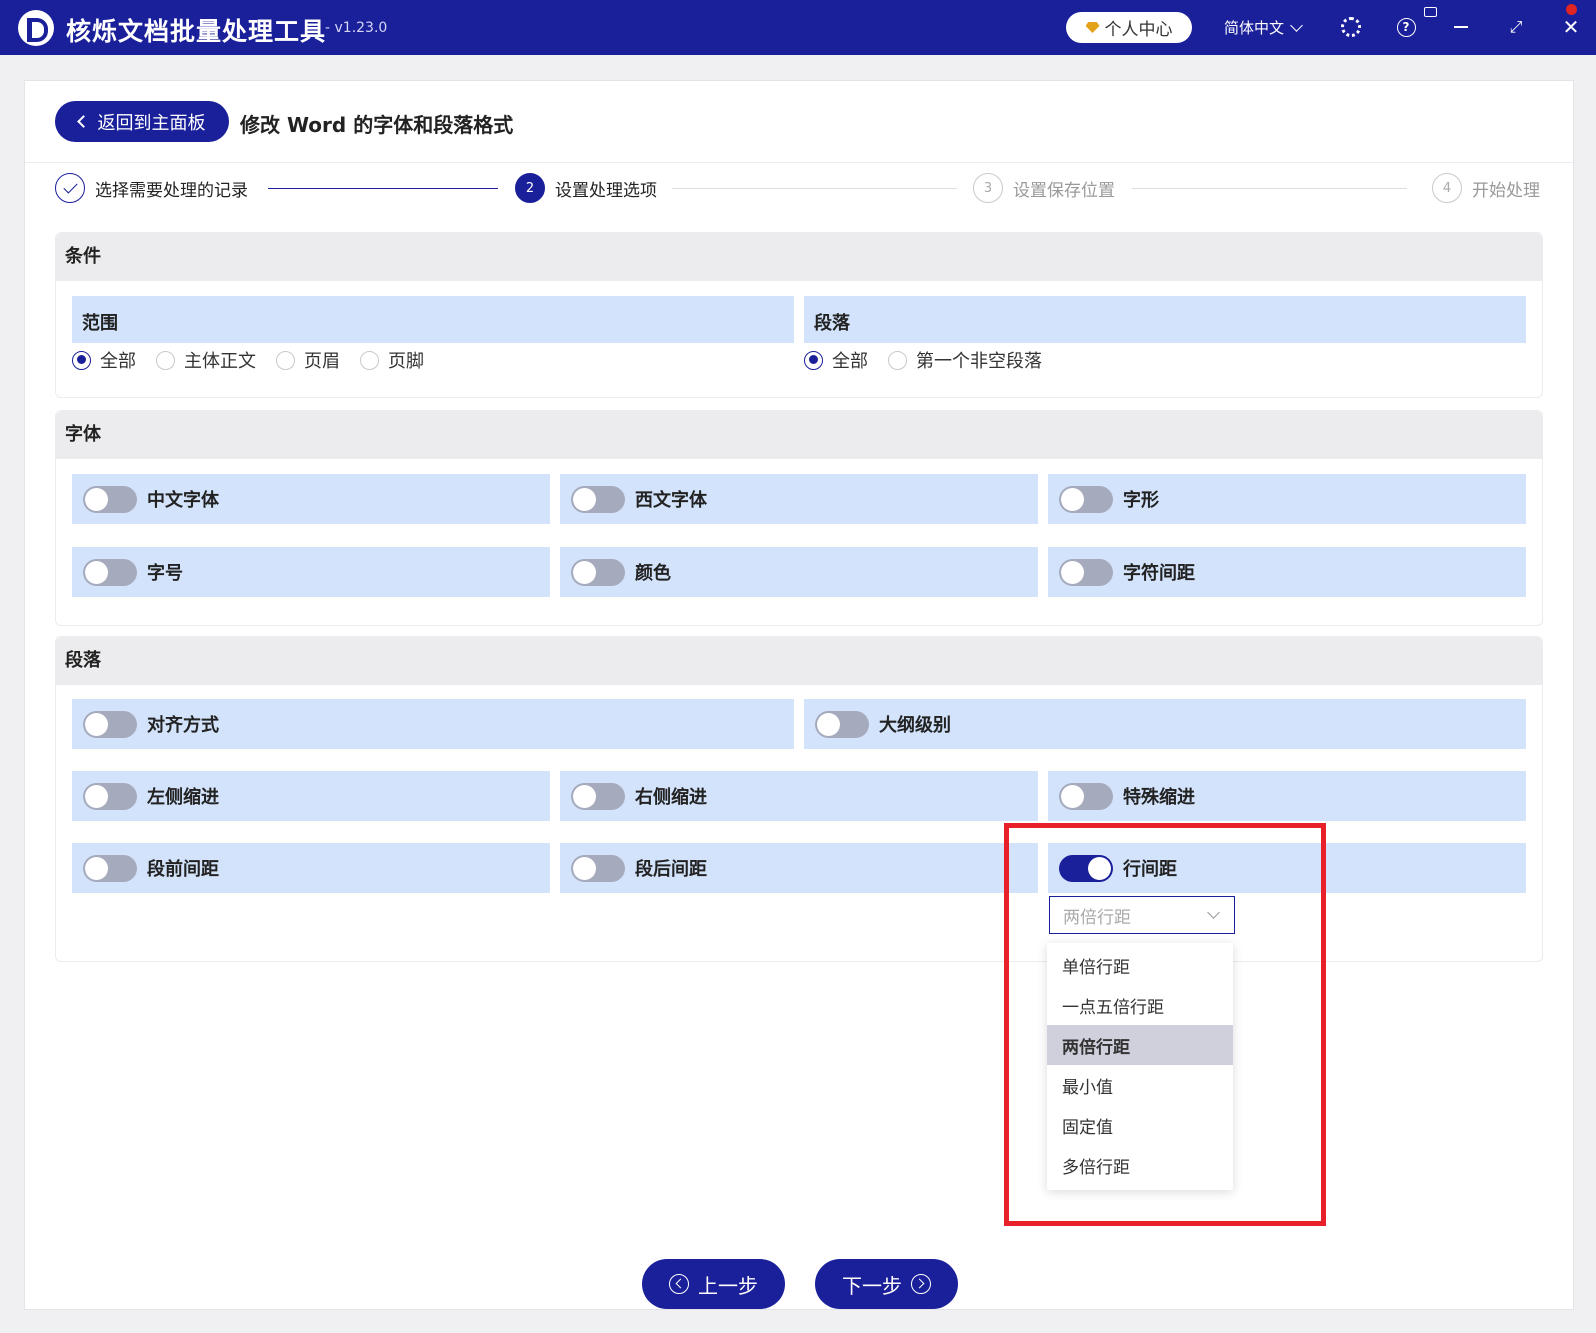  I want to click on radio-label: 页脚, so click(406, 361).